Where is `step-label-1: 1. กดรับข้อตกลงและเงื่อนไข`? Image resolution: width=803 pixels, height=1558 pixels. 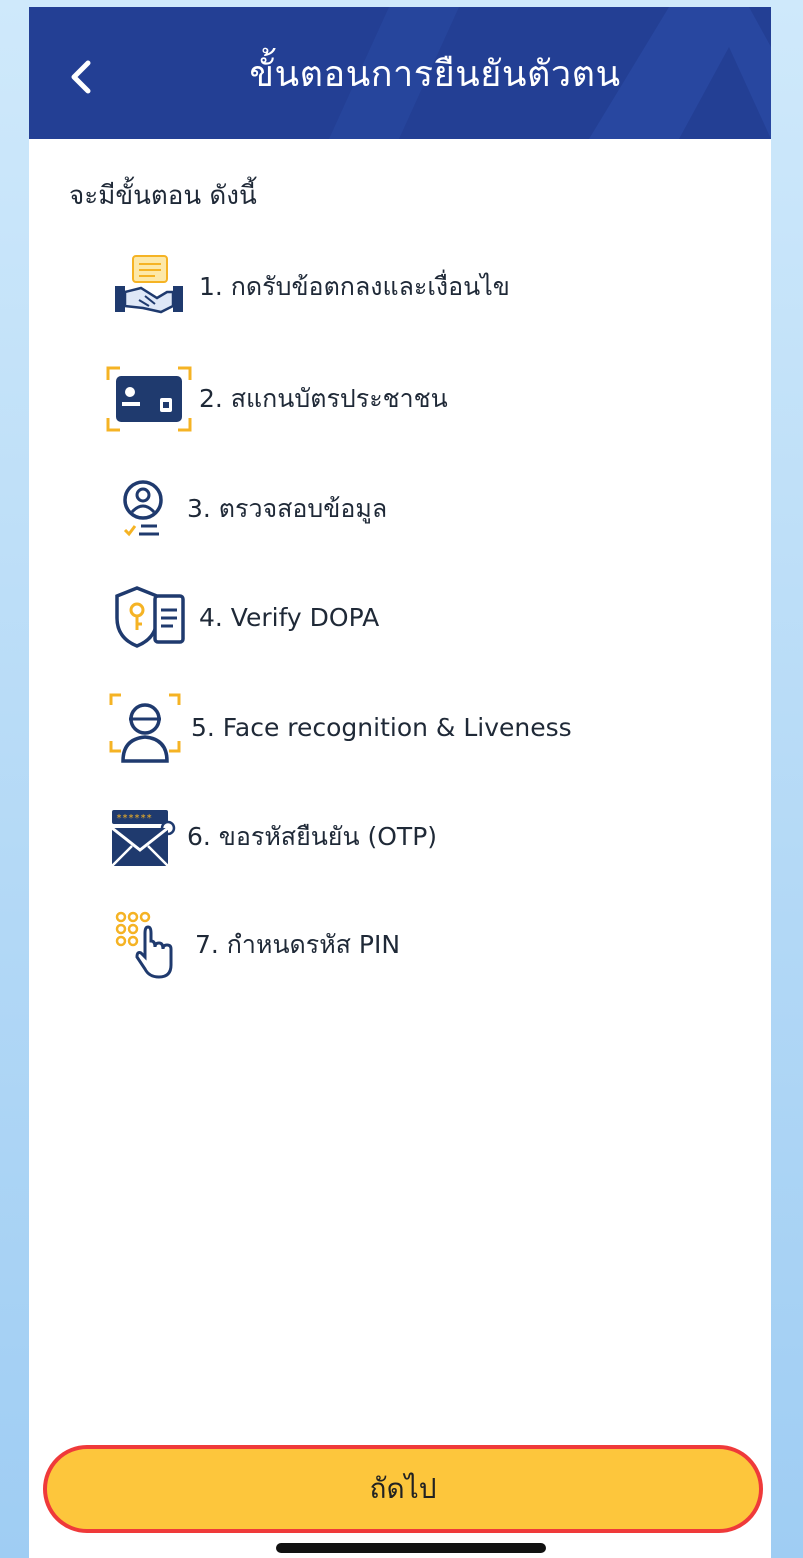 step-label-1: 1. กดรับข้อตกลงและเงื่อนไข is located at coordinates (354, 286).